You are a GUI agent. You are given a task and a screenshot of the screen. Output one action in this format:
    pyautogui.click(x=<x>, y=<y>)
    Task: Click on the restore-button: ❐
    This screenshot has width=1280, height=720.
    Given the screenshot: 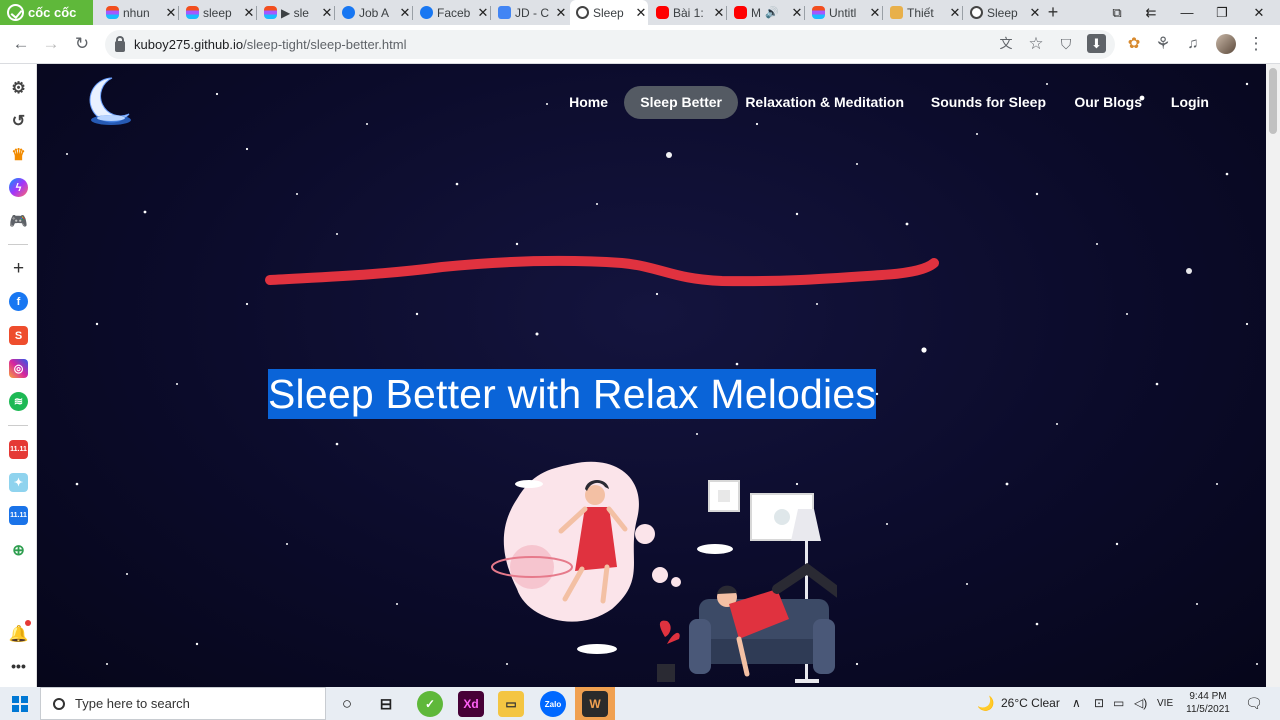 What is the action you would take?
    pyautogui.click(x=1222, y=12)
    